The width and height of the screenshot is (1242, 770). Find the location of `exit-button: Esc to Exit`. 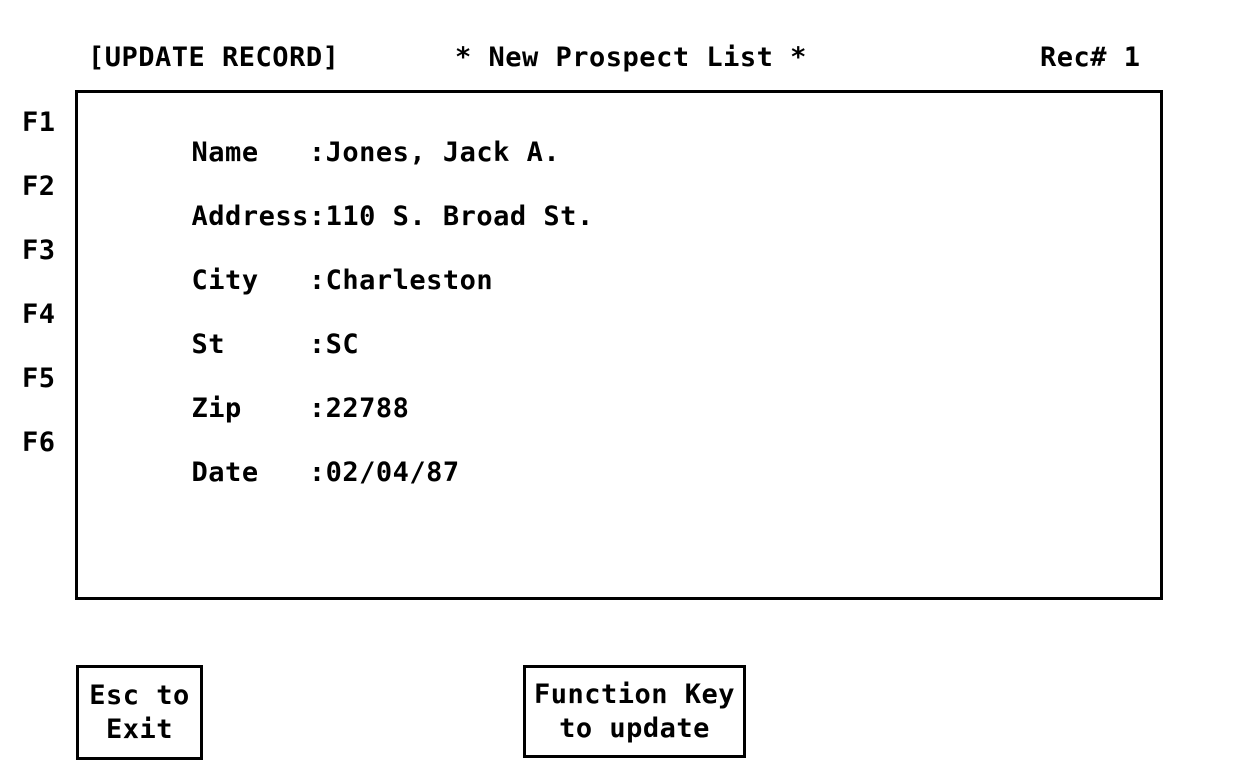

exit-button: Esc to Exit is located at coordinates (139, 712).